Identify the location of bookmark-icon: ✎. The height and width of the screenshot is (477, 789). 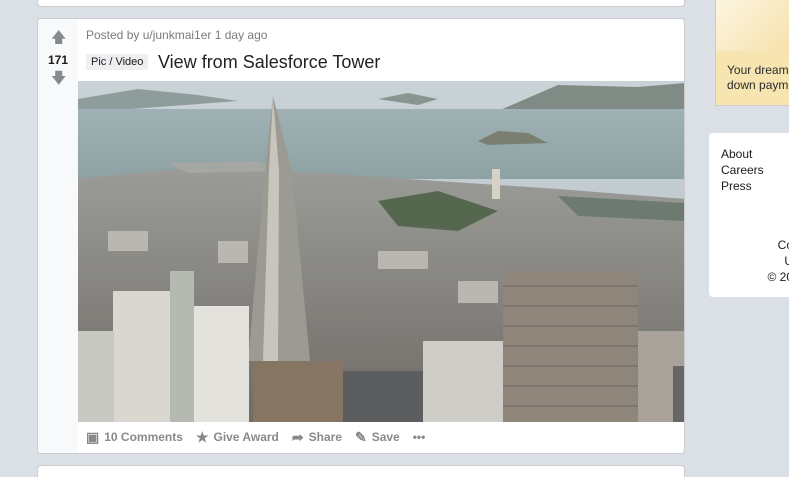
(360, 437).